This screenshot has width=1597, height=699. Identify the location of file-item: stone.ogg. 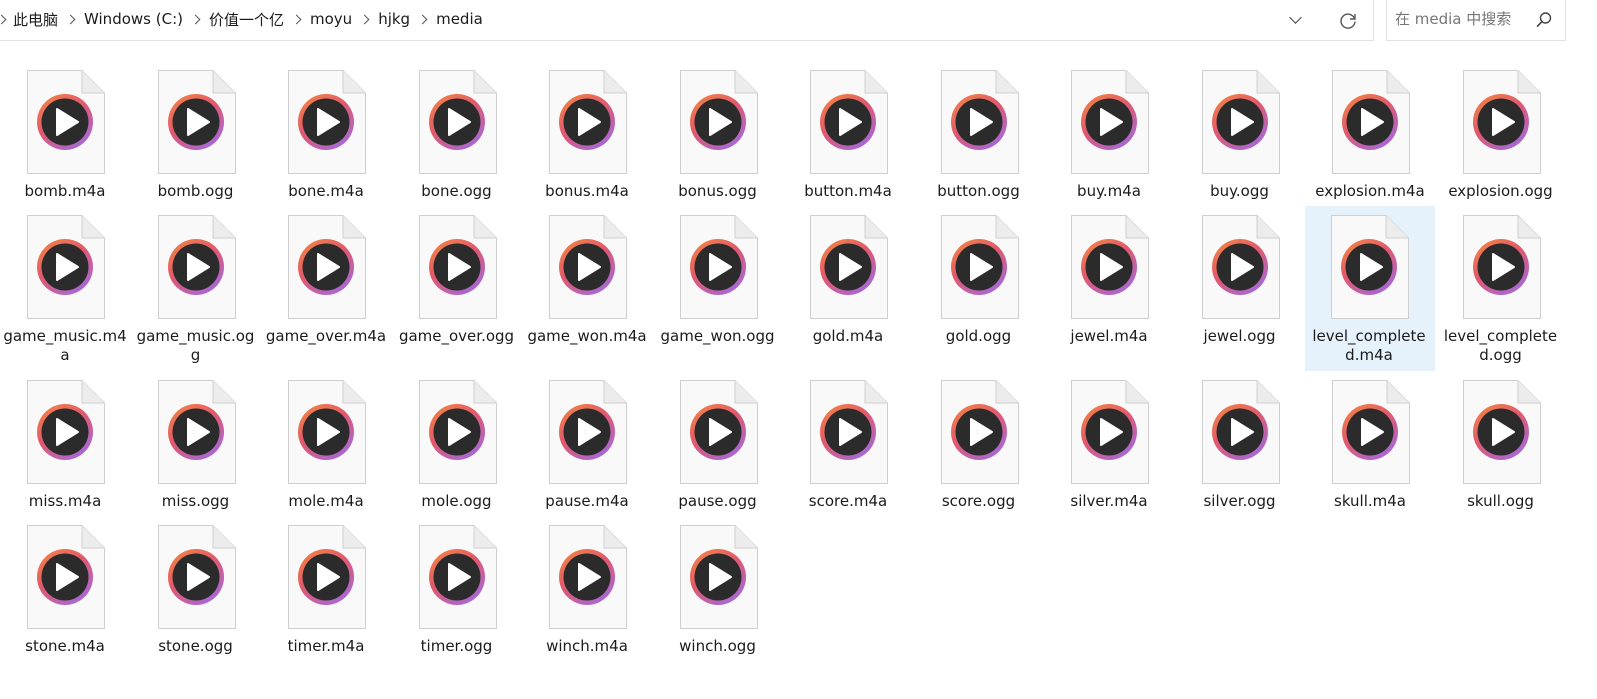
(196, 588).